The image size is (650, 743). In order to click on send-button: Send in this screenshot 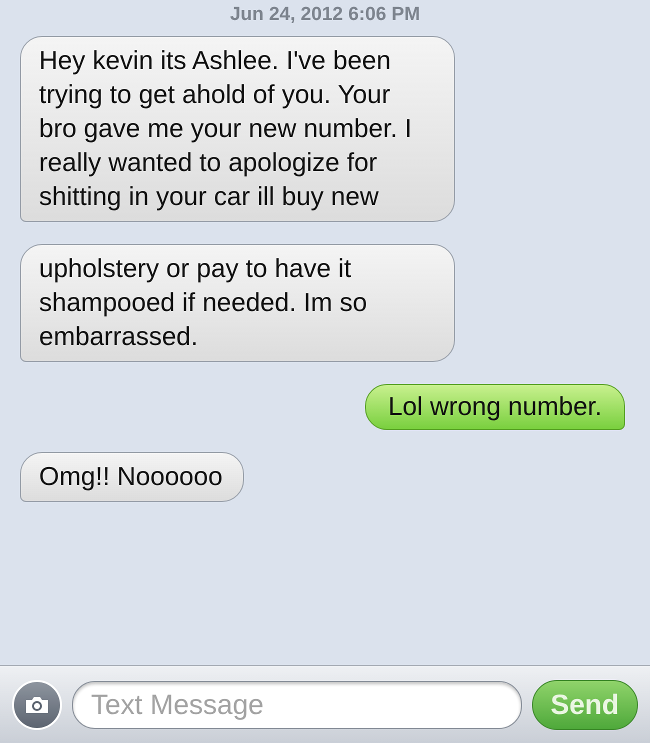, I will do `click(585, 705)`.